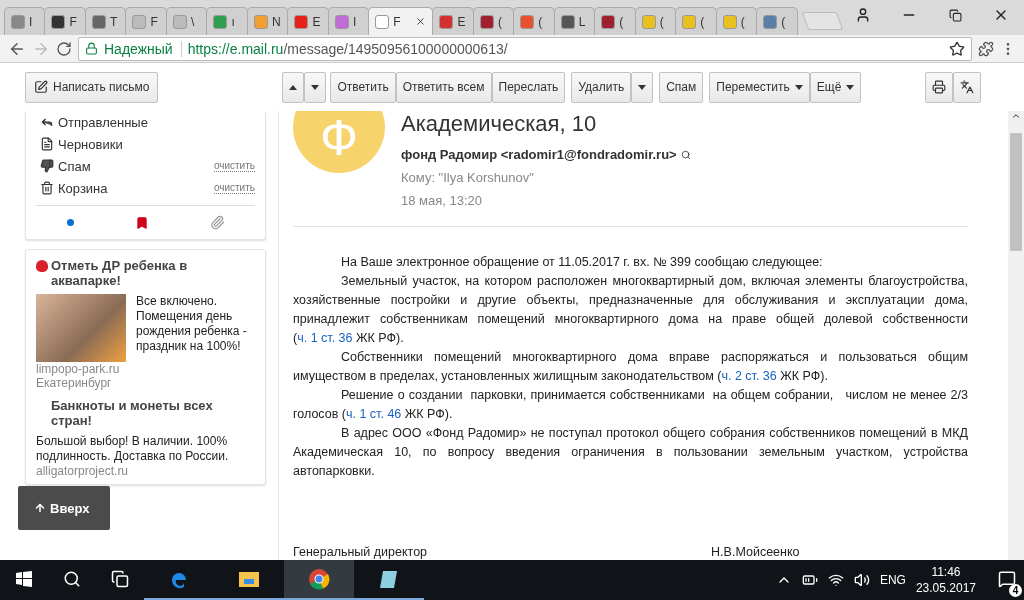 Image resolution: width=1024 pixels, height=600 pixels. Describe the element at coordinates (1016, 192) in the screenshot. I see `scrollbar-thumb` at that location.